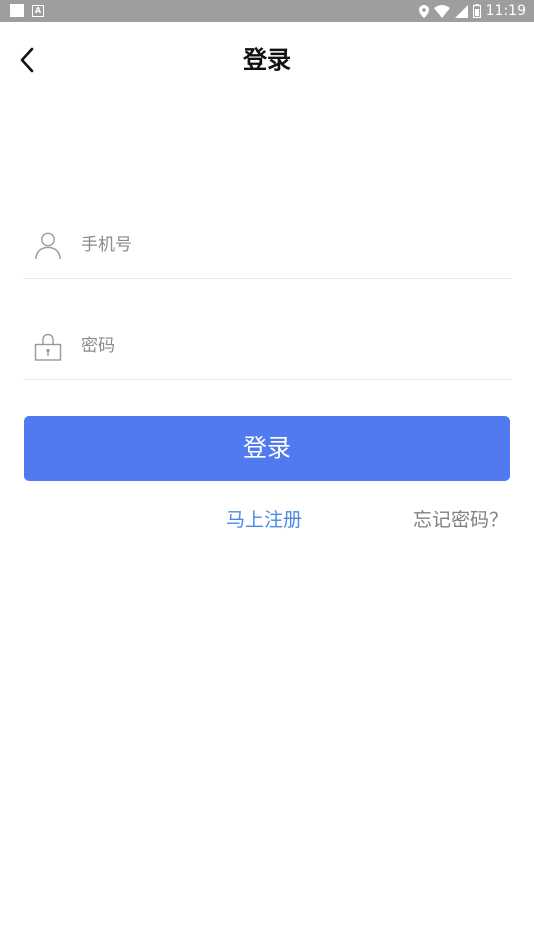  I want to click on phone-input, so click(291, 245).